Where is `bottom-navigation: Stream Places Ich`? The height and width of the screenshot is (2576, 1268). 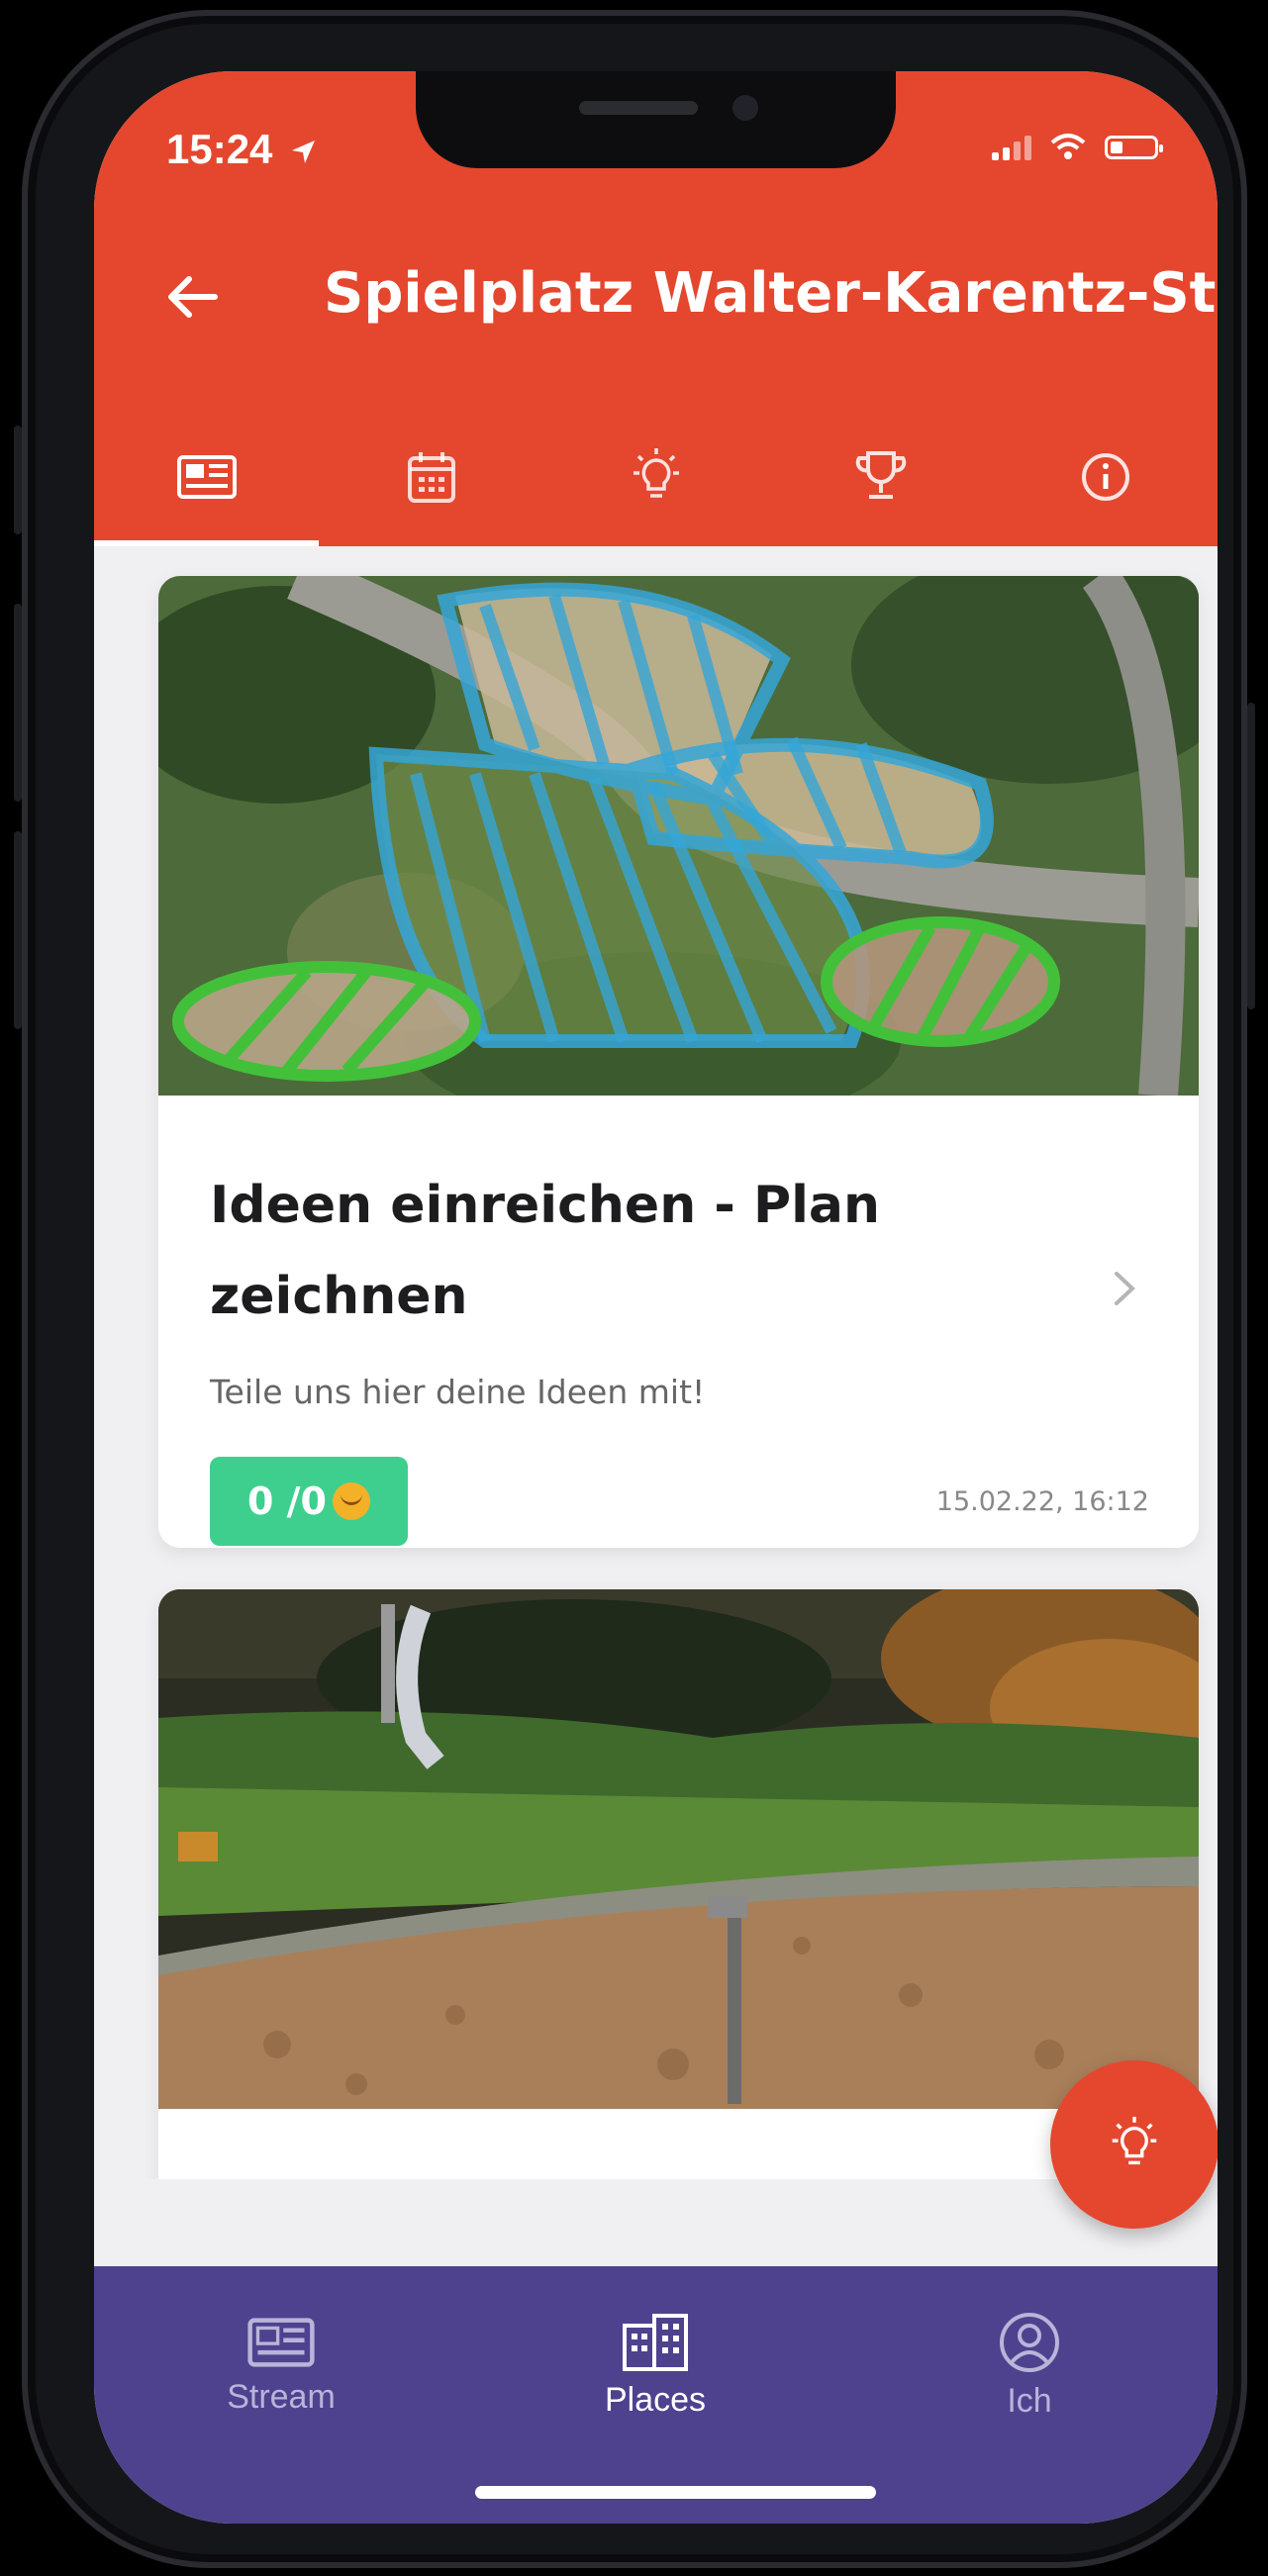
bottom-navigation: Stream Places Ich is located at coordinates (656, 2395).